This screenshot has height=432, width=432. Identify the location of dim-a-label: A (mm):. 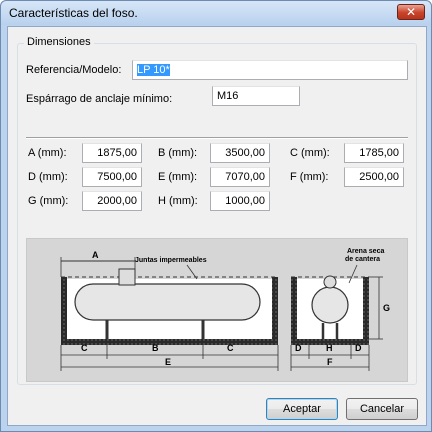
(47, 153).